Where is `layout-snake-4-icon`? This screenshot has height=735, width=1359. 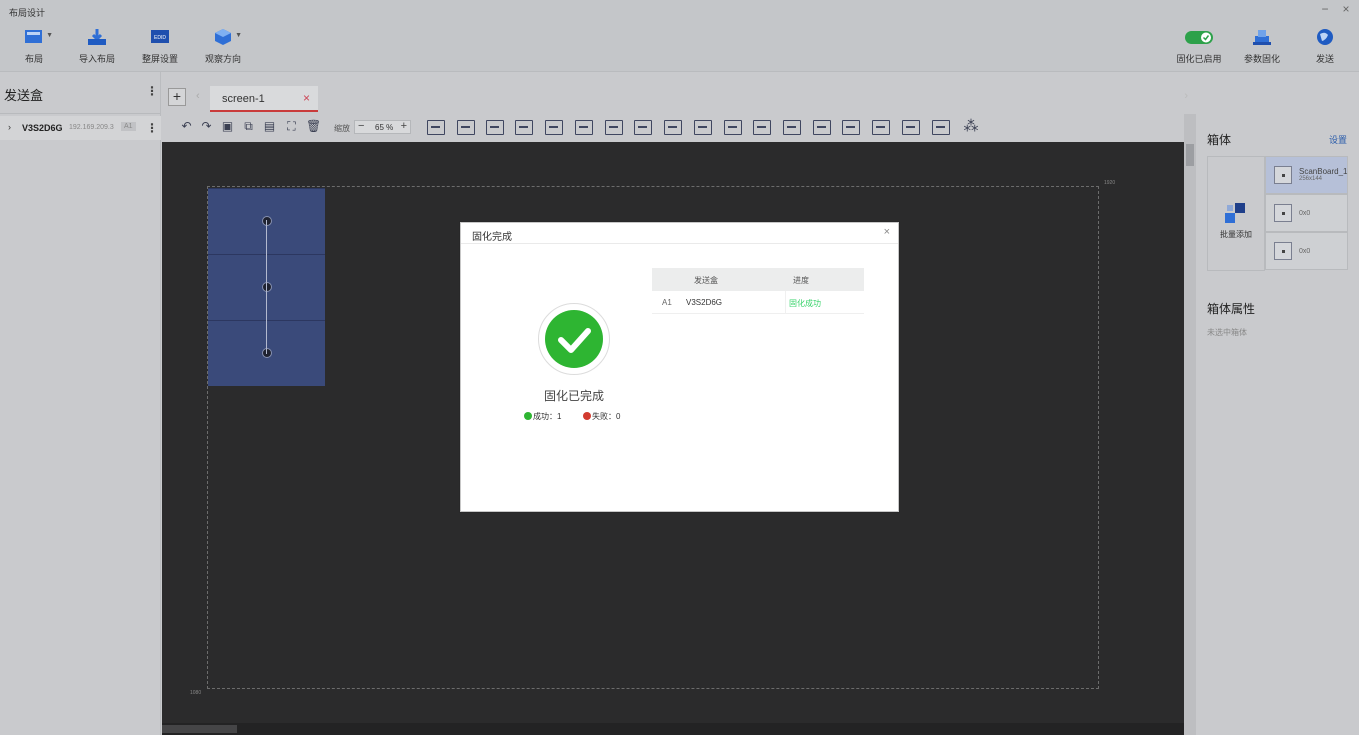
layout-snake-4-icon is located at coordinates (643, 127).